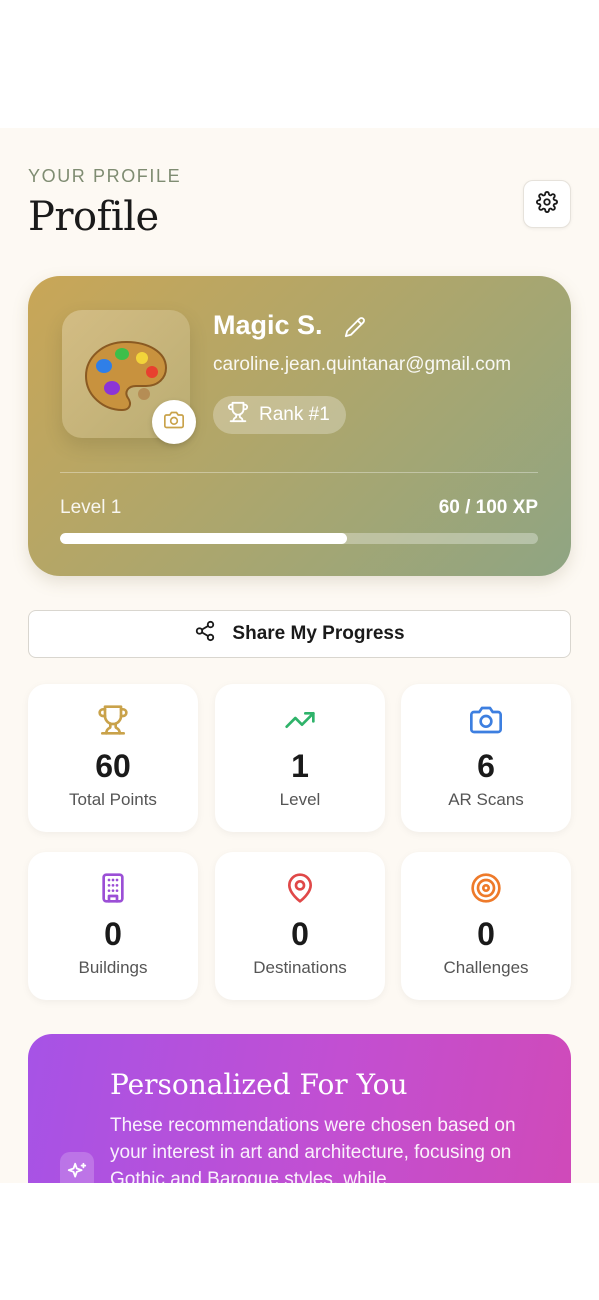 This screenshot has height=1300, width=599. I want to click on stat-value: 1, so click(300, 766).